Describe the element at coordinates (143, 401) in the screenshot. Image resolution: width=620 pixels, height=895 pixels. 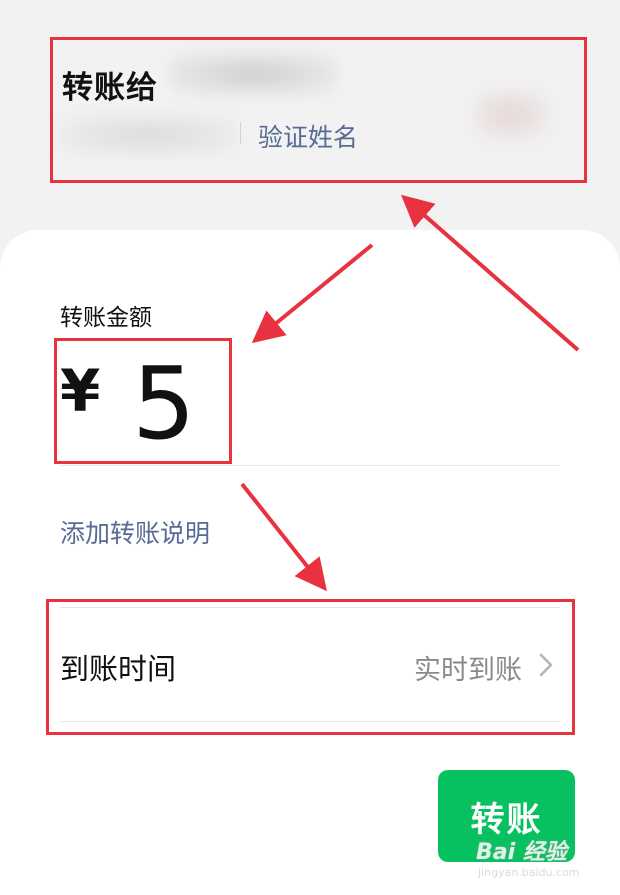
I see `annotation-box-amount` at that location.